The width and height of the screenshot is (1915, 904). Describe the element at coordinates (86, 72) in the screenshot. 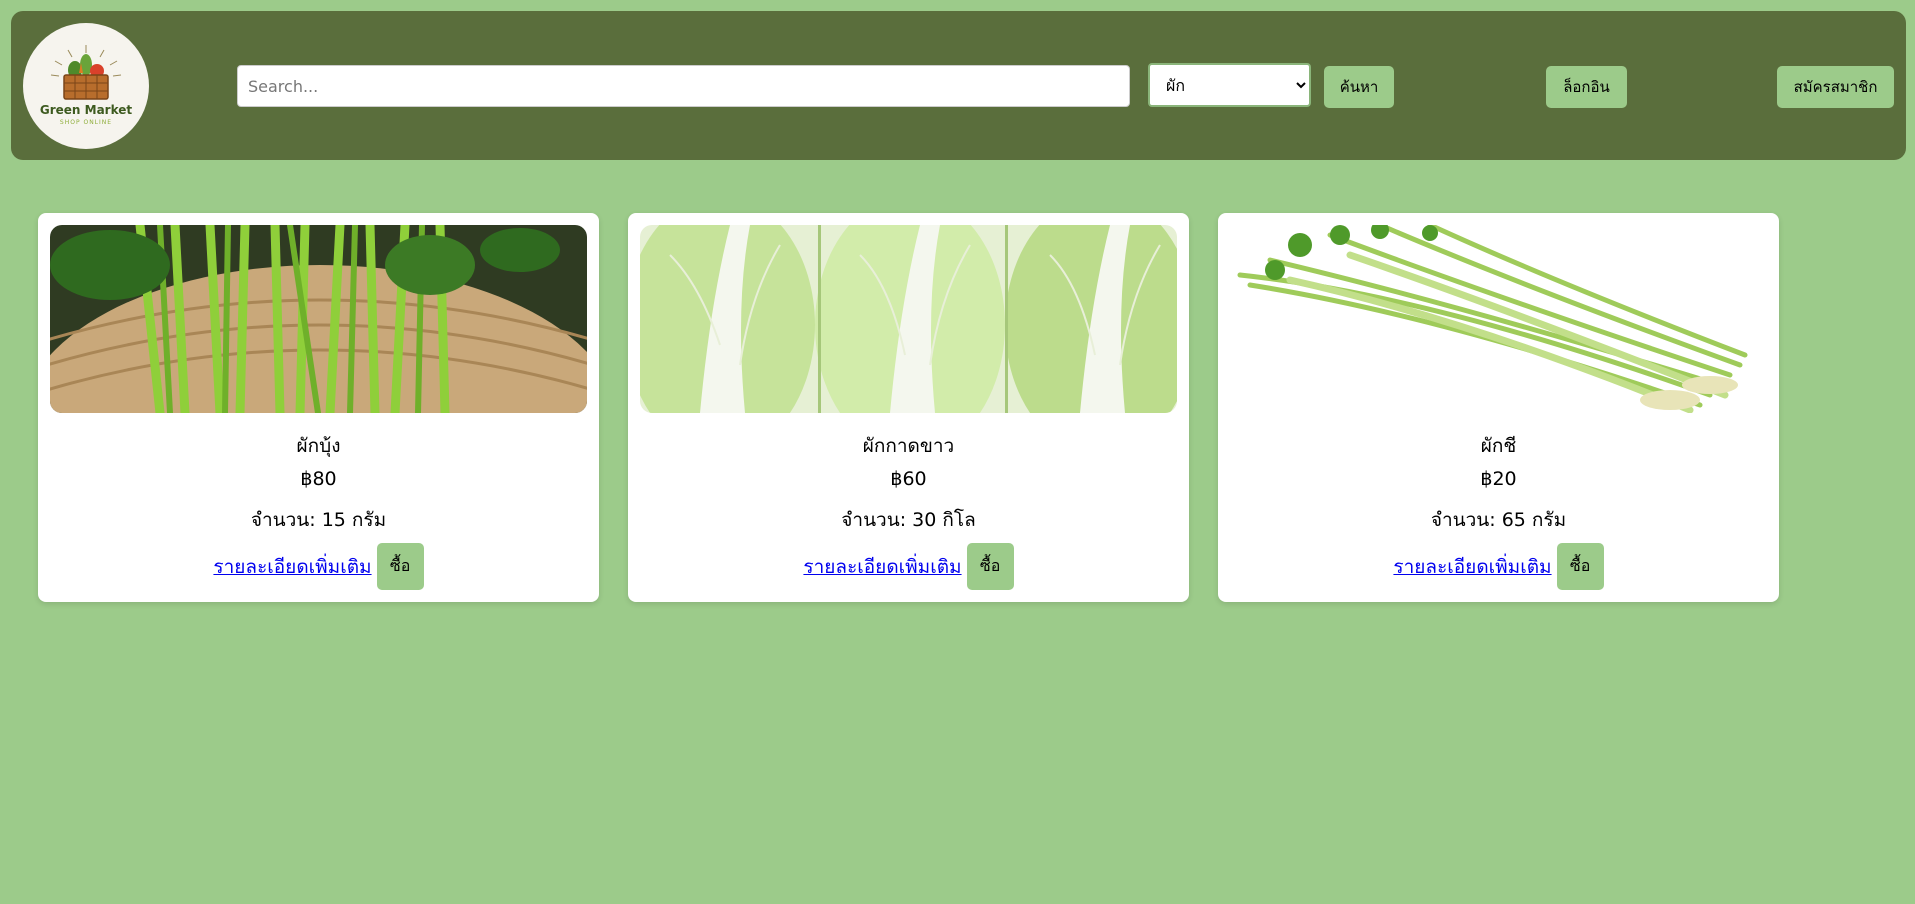

I see `vegetable-basket-icon` at that location.